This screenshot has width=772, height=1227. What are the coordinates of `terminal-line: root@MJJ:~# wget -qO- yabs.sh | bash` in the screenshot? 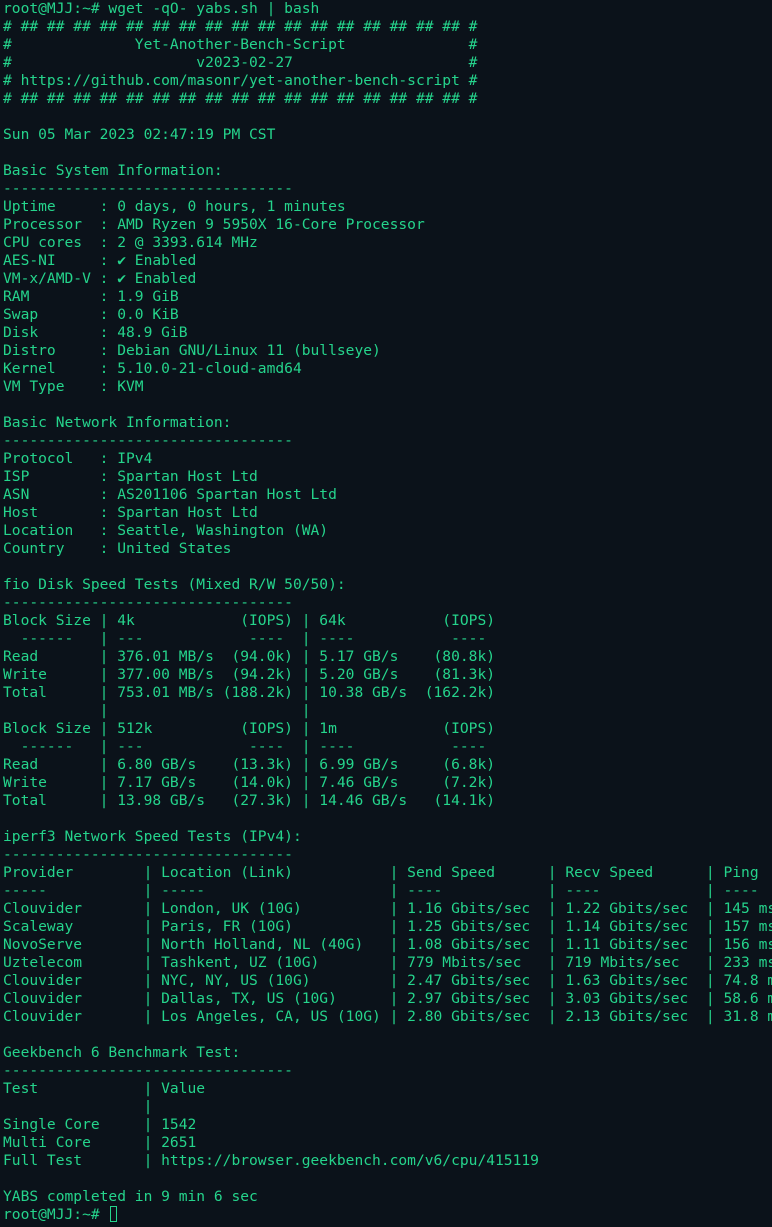 It's located at (161, 8).